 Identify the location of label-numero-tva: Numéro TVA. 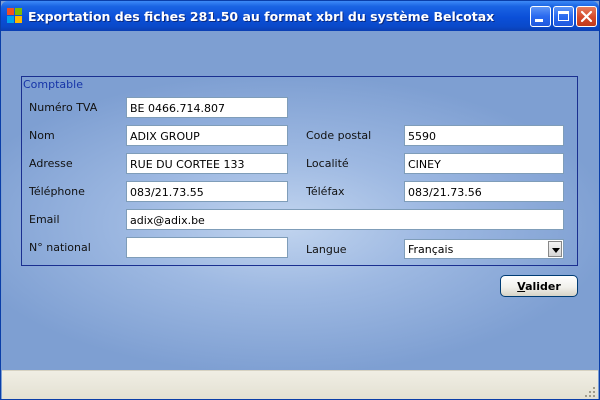
(63, 107).